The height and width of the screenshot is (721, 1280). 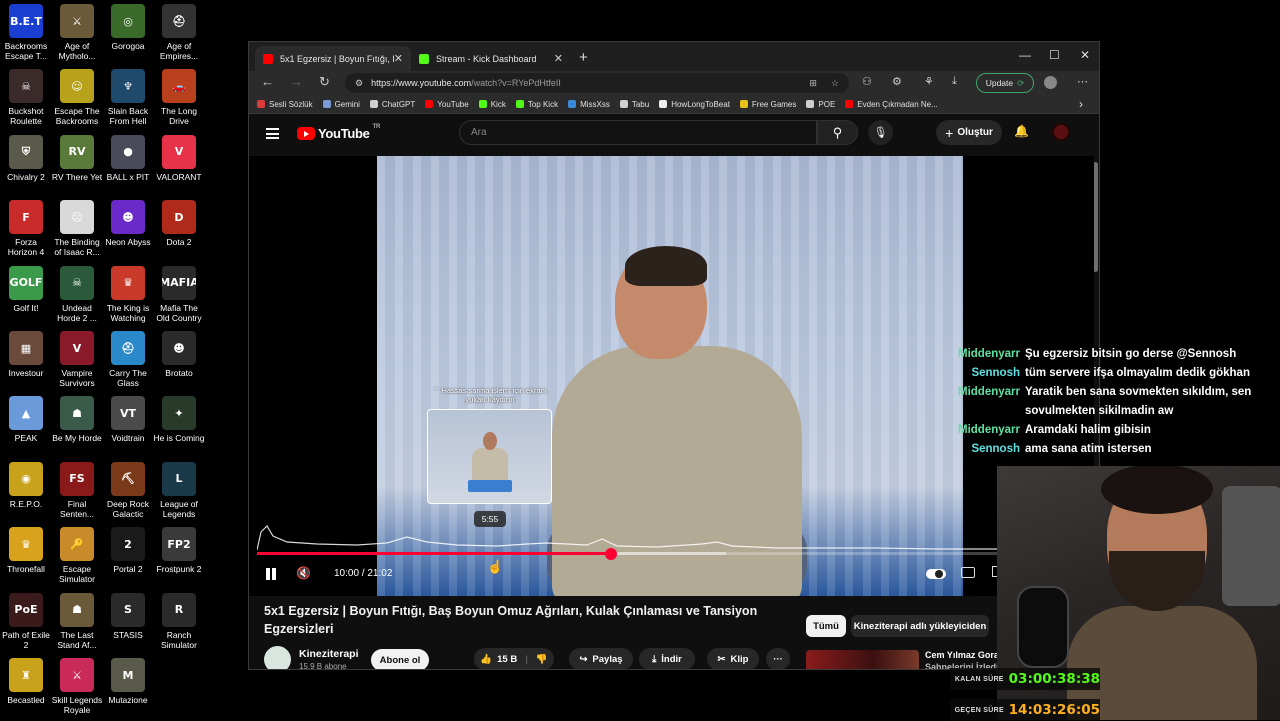 What do you see at coordinates (26, 158) in the screenshot?
I see `desktop-icon: ⛨ Chivalry 2` at bounding box center [26, 158].